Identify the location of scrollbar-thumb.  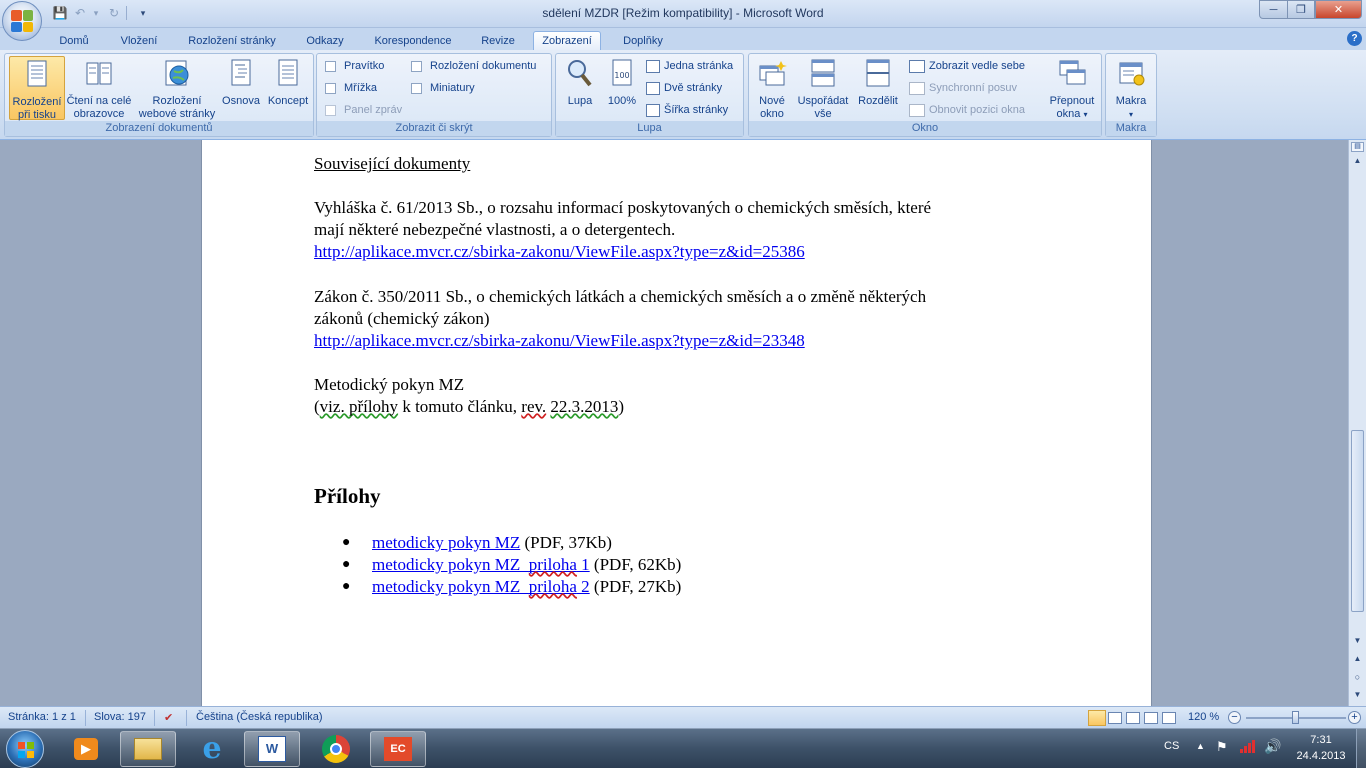
(1357, 521).